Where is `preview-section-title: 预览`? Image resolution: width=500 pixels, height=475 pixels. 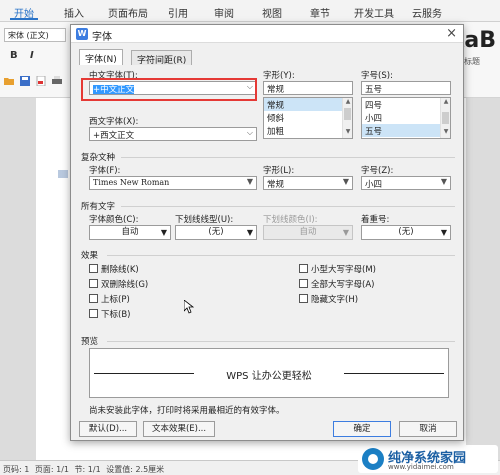 preview-section-title: 预览 is located at coordinates (90, 342).